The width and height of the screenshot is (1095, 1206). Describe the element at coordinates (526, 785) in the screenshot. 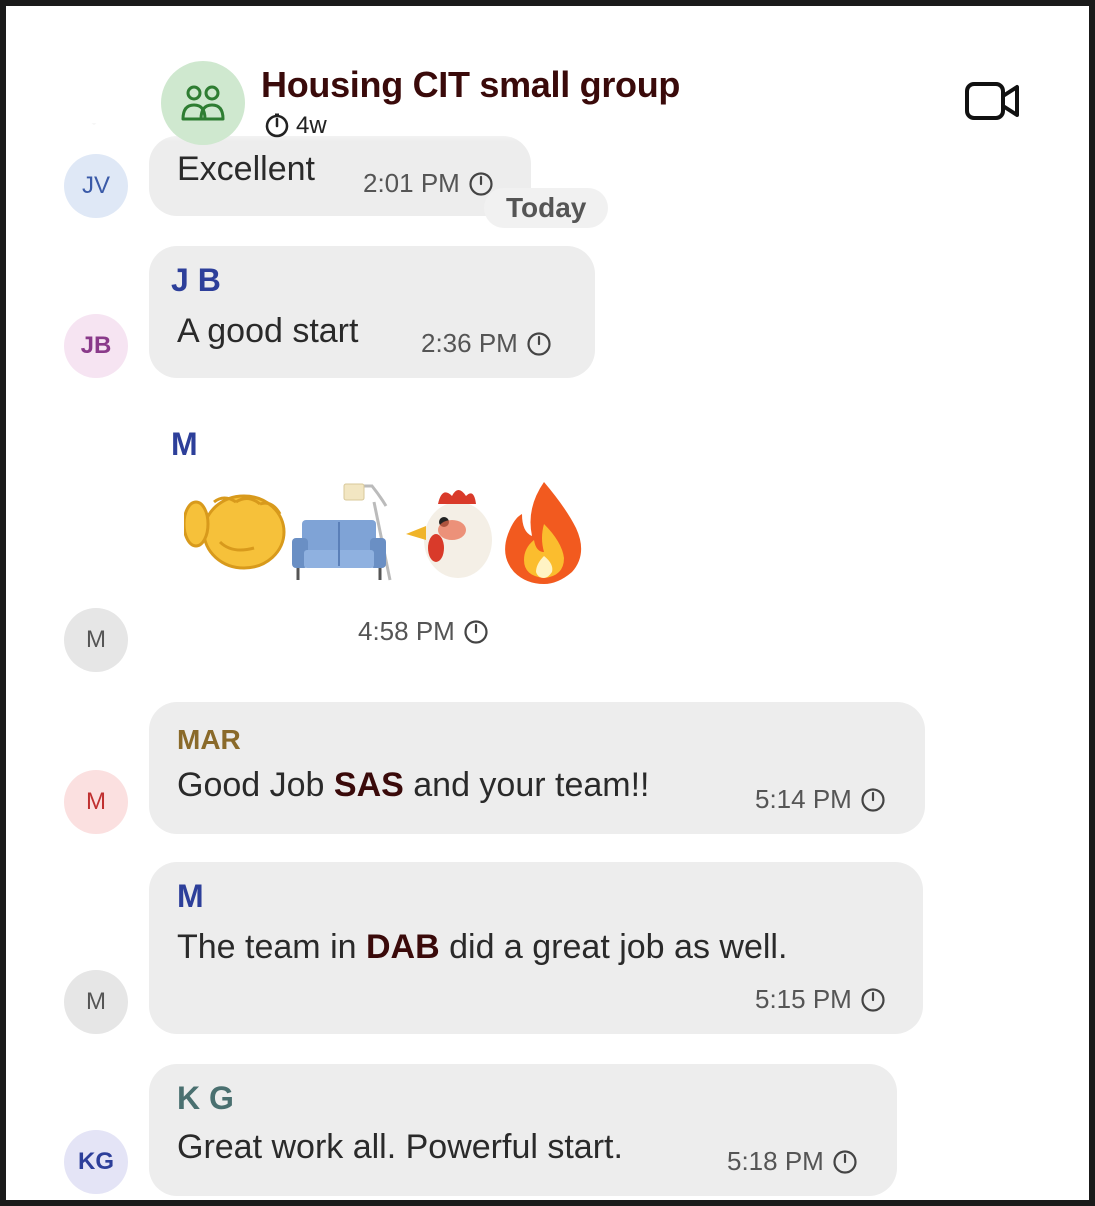

I see `message-text-part: and your team!!` at that location.